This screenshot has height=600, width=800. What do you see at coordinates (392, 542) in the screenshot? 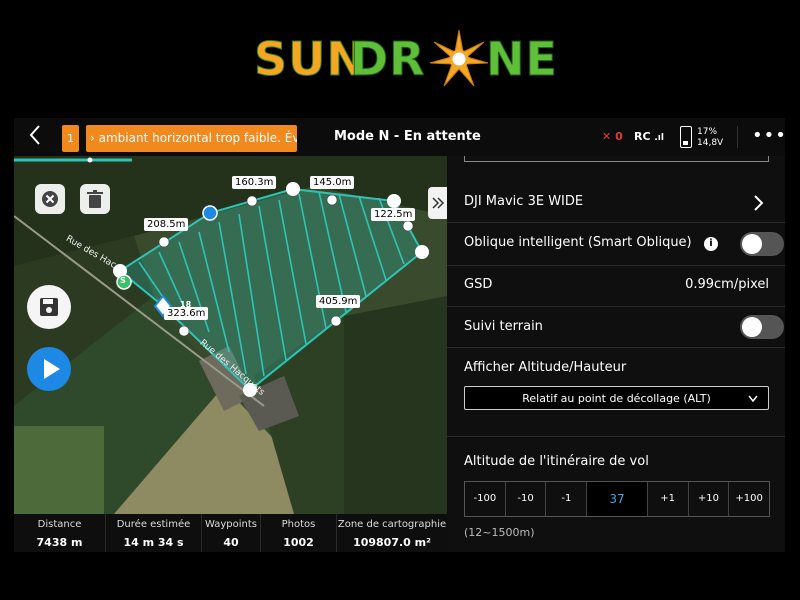
I see `stat-value: 109807.0 m²` at bounding box center [392, 542].